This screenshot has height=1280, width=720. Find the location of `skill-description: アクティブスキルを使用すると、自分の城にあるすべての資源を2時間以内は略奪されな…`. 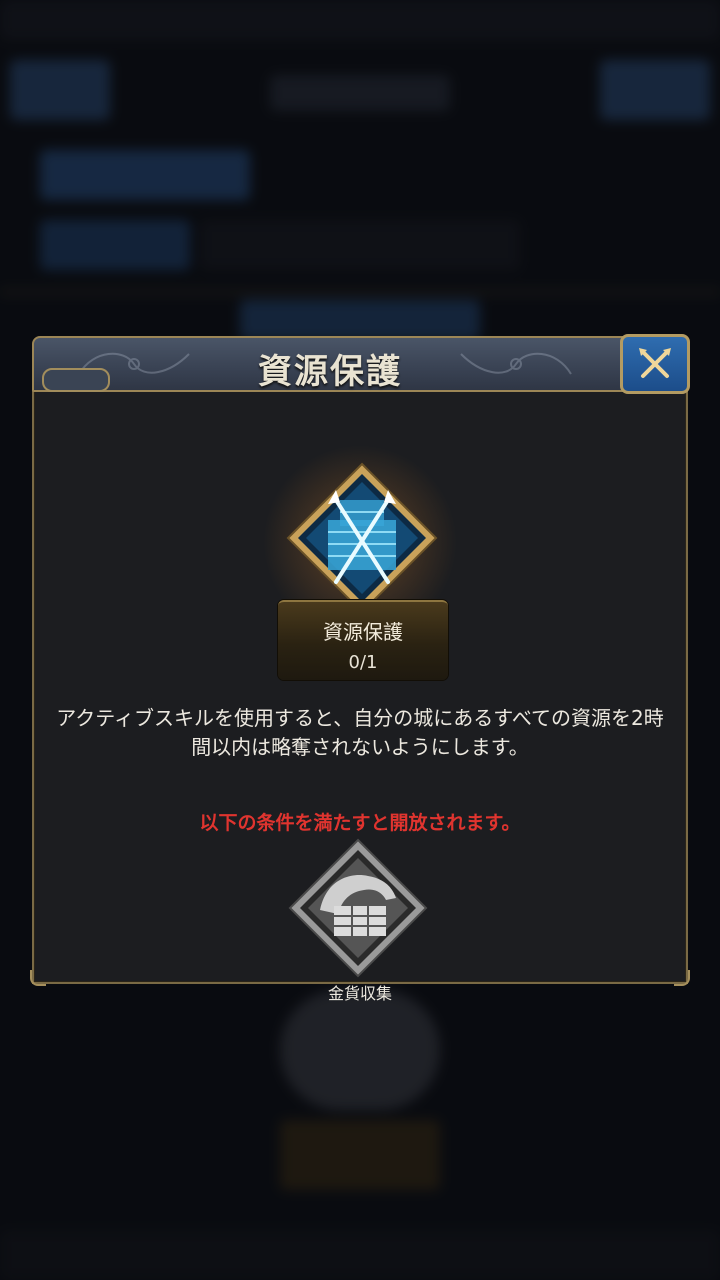

skill-description: アクティブスキルを使用すると、自分の城にあるすべての資源を2時間以内は略奪されな… is located at coordinates (360, 732).